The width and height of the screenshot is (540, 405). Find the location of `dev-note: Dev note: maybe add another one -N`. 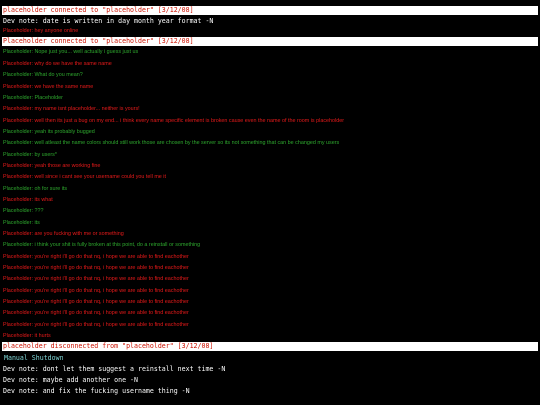

dev-note: Dev note: maybe add another one -N is located at coordinates (70, 380).